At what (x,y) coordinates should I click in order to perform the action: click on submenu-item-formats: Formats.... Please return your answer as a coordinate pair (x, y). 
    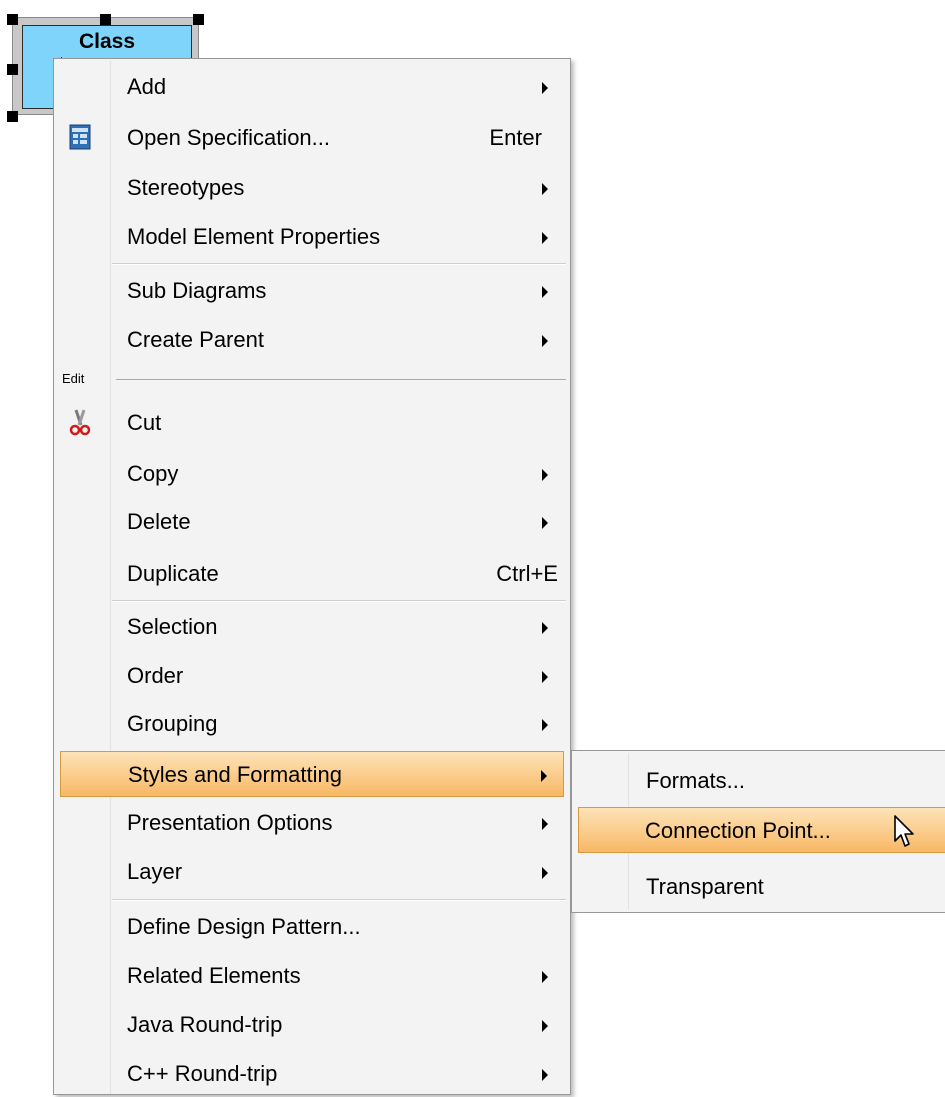
    Looking at the image, I should click on (759, 781).